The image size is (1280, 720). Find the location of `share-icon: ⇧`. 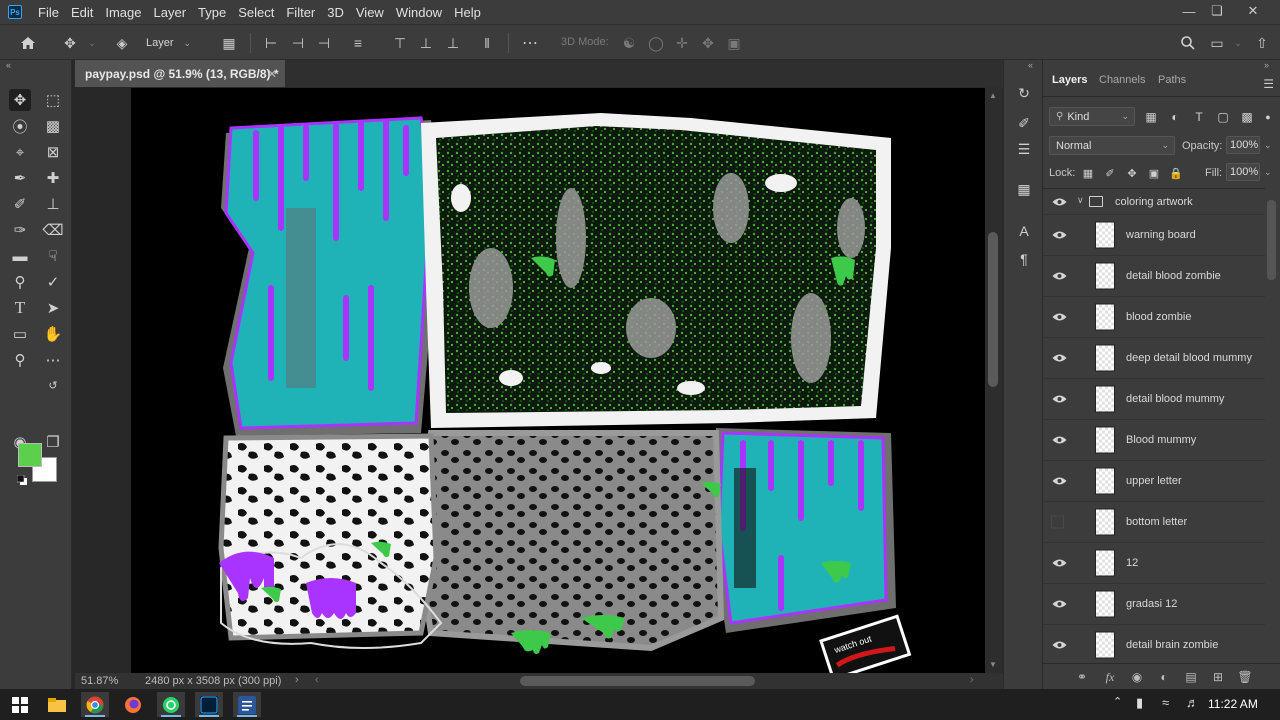

share-icon: ⇧ is located at coordinates (1262, 43).